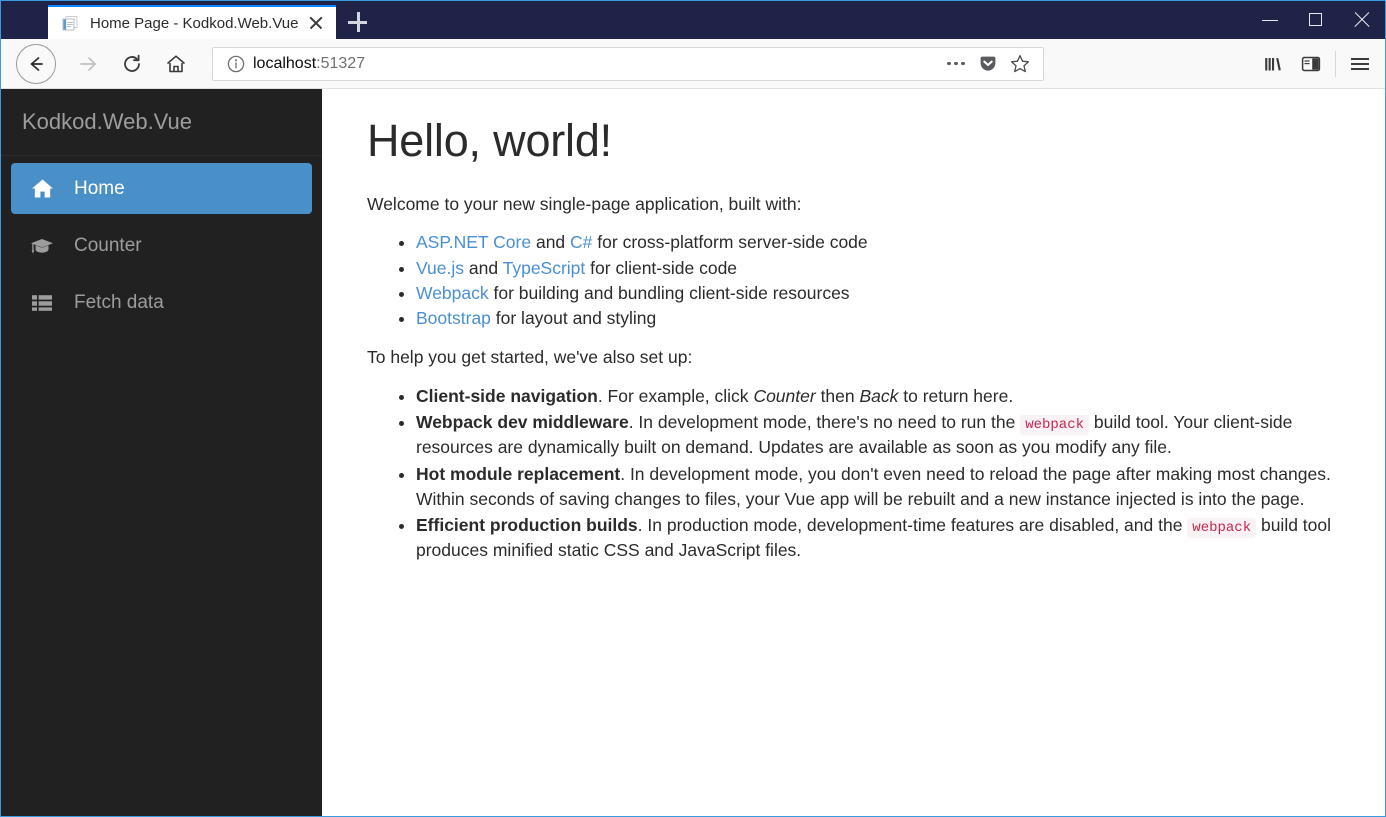 This screenshot has width=1386, height=817. Describe the element at coordinates (236, 64) in the screenshot. I see `info-circle-icon` at that location.